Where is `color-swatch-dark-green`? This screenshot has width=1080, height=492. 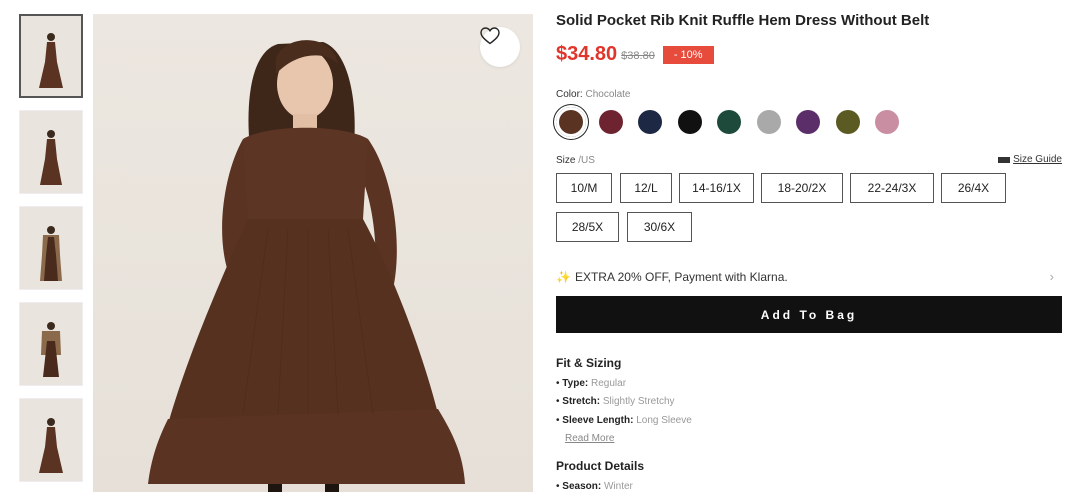
color-swatch-dark-green is located at coordinates (729, 122).